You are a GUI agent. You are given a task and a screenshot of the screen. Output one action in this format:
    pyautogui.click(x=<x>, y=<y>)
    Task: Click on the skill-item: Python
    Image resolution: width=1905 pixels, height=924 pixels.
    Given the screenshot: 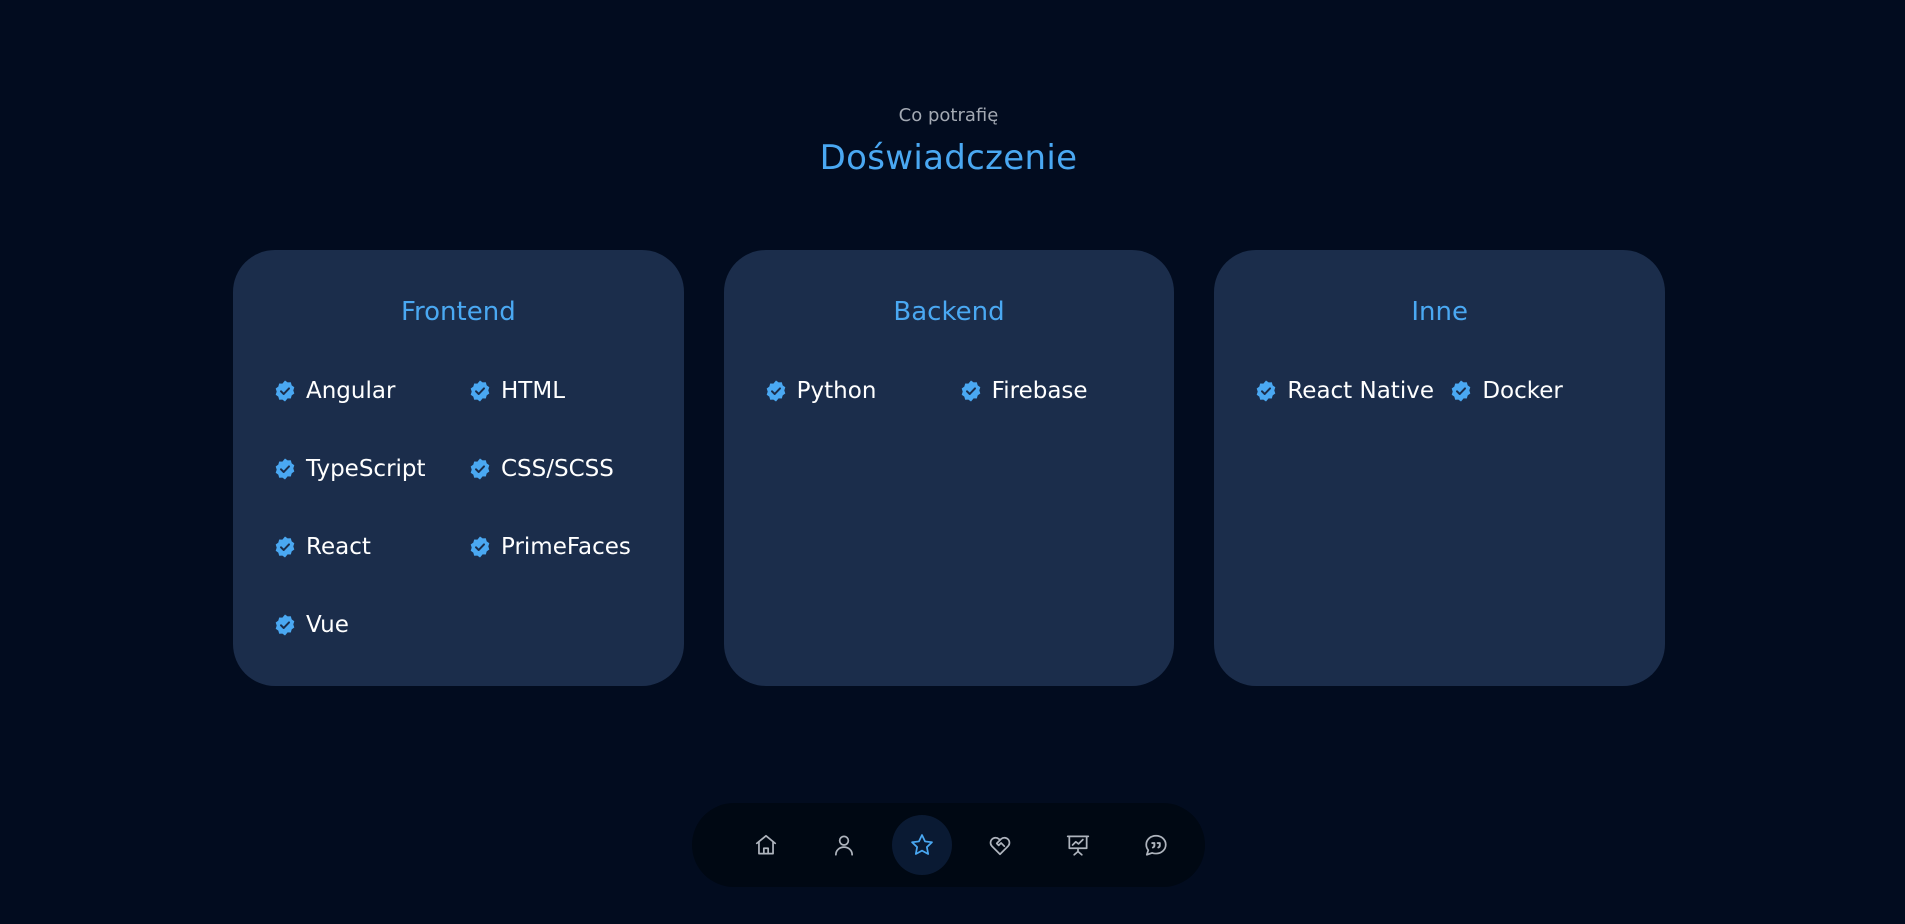 What is the action you would take?
    pyautogui.click(x=861, y=391)
    